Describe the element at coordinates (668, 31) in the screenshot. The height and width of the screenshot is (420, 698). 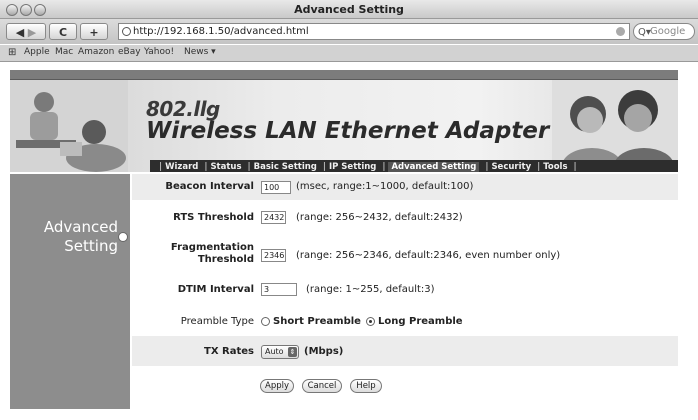
I see `search-placeholder: Google` at that location.